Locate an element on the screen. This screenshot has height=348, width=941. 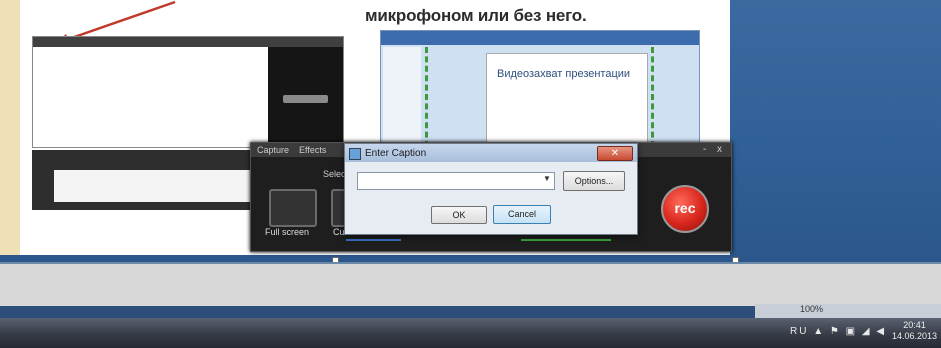
clock-date: 14.06.2013 is located at coordinates (915, 336).